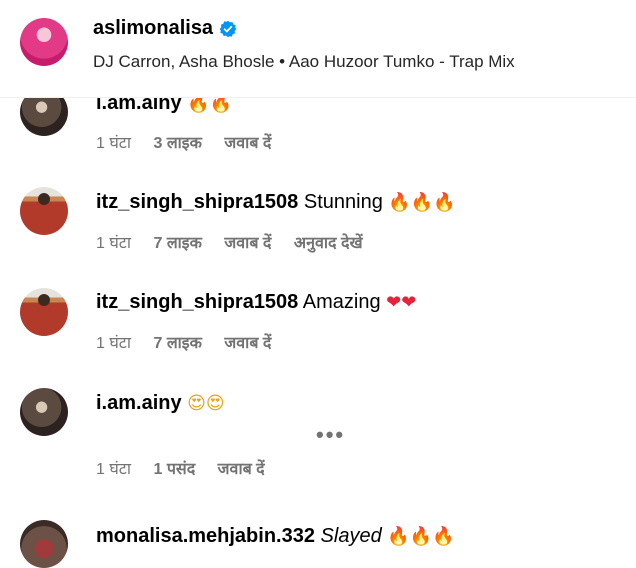 The image size is (636, 568). What do you see at coordinates (343, 202) in the screenshot?
I see `comment-text: Stunning` at bounding box center [343, 202].